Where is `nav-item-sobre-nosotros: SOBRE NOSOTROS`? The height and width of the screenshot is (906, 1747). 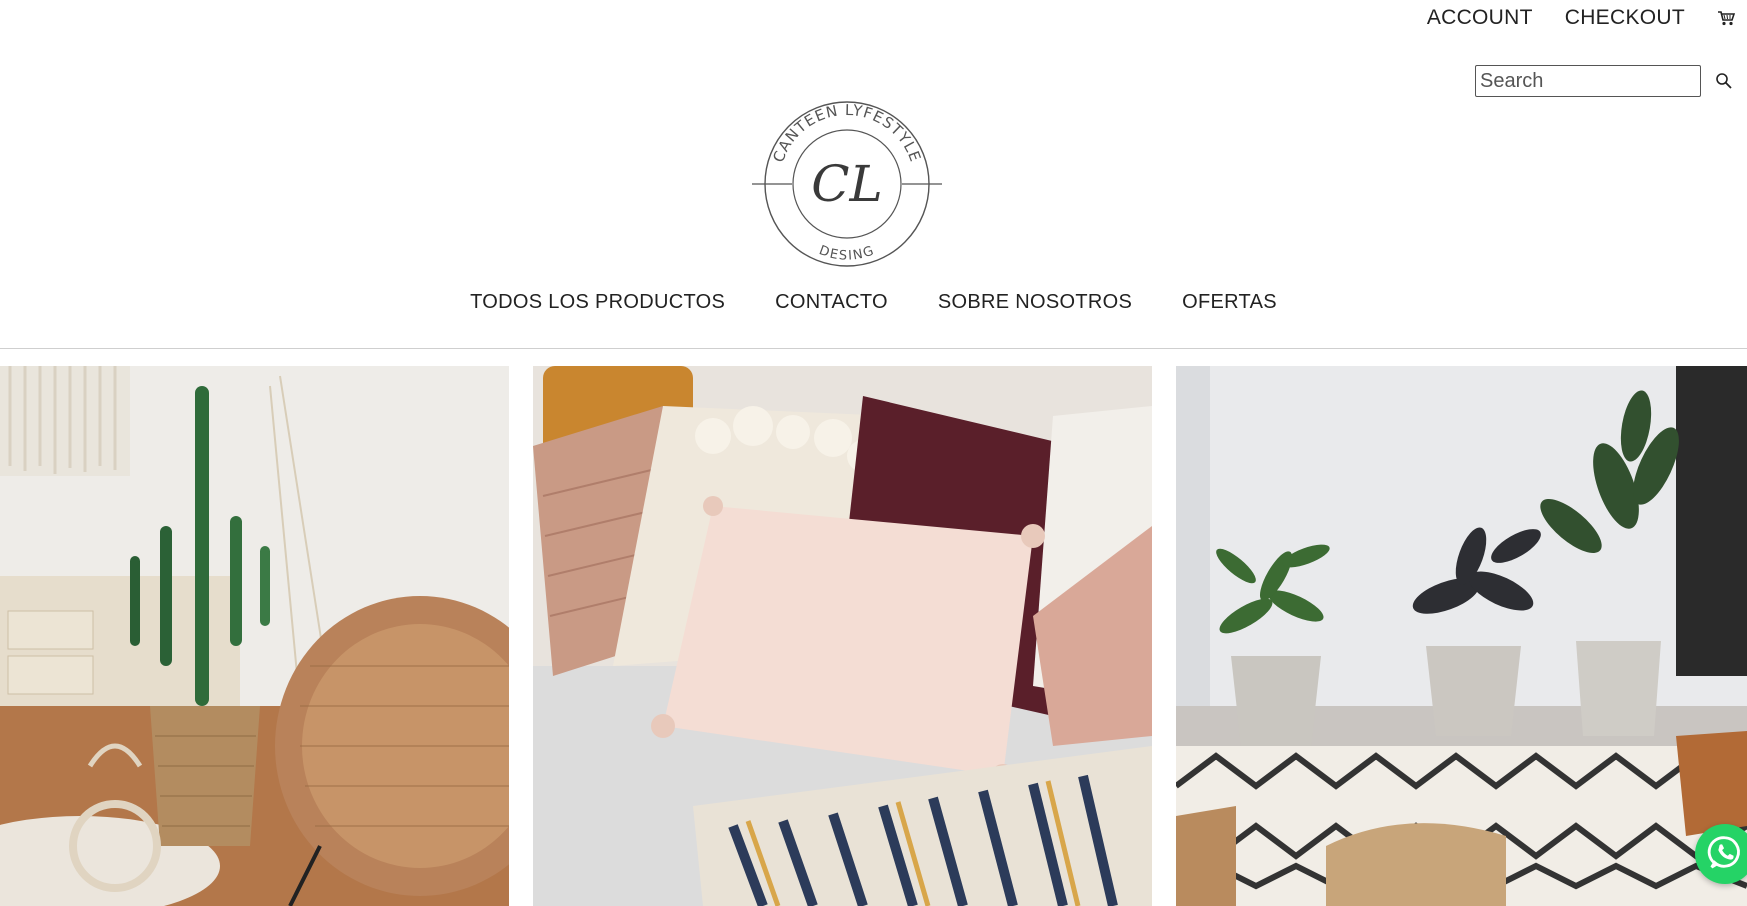 nav-item-sobre-nosotros: SOBRE NOSOTROS is located at coordinates (1026, 302).